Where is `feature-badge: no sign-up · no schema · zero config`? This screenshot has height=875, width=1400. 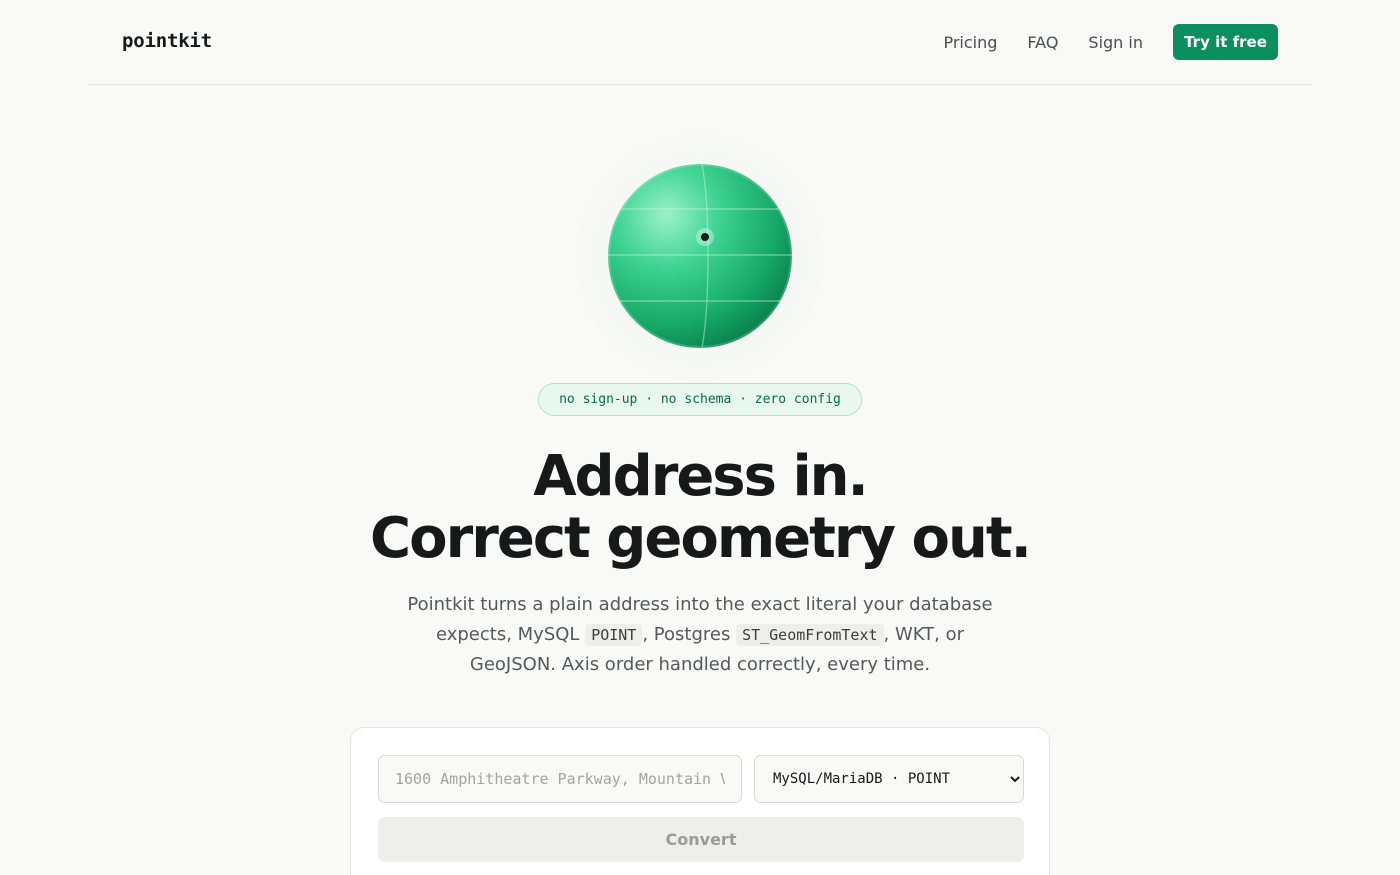
feature-badge: no sign-up · no schema · zero config is located at coordinates (700, 399).